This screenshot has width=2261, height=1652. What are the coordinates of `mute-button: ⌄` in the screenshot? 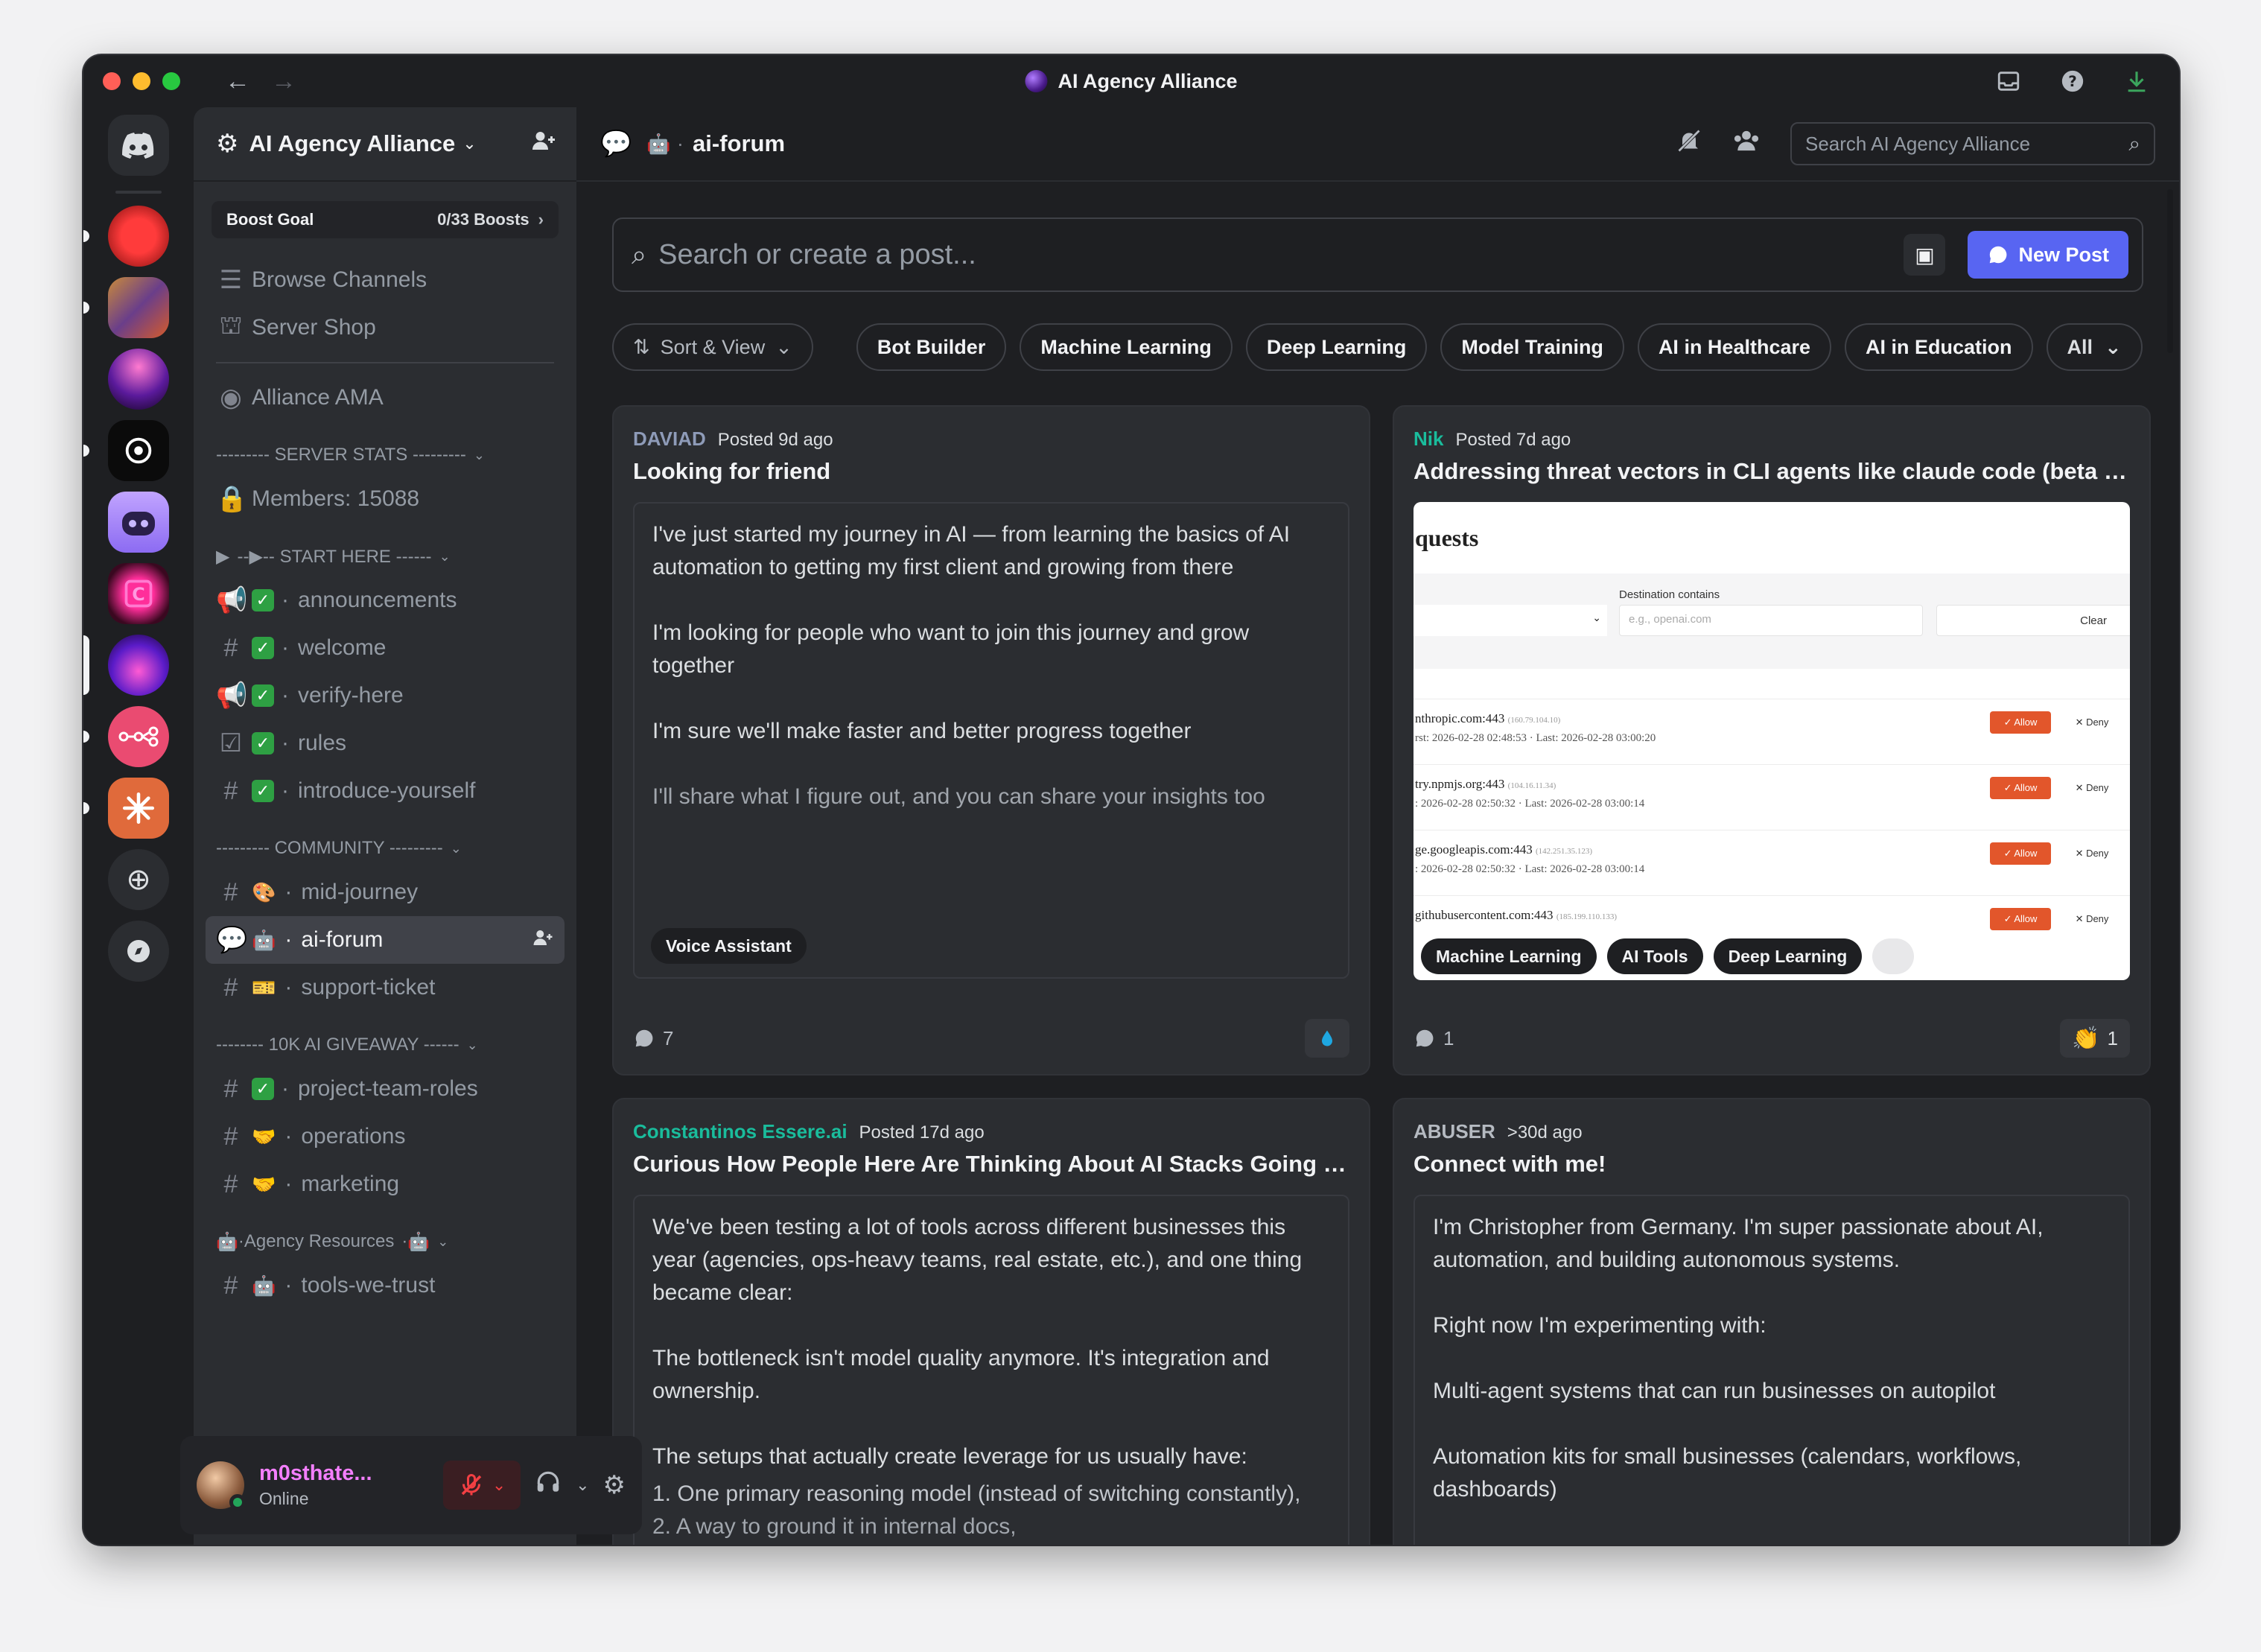 It's located at (482, 1485).